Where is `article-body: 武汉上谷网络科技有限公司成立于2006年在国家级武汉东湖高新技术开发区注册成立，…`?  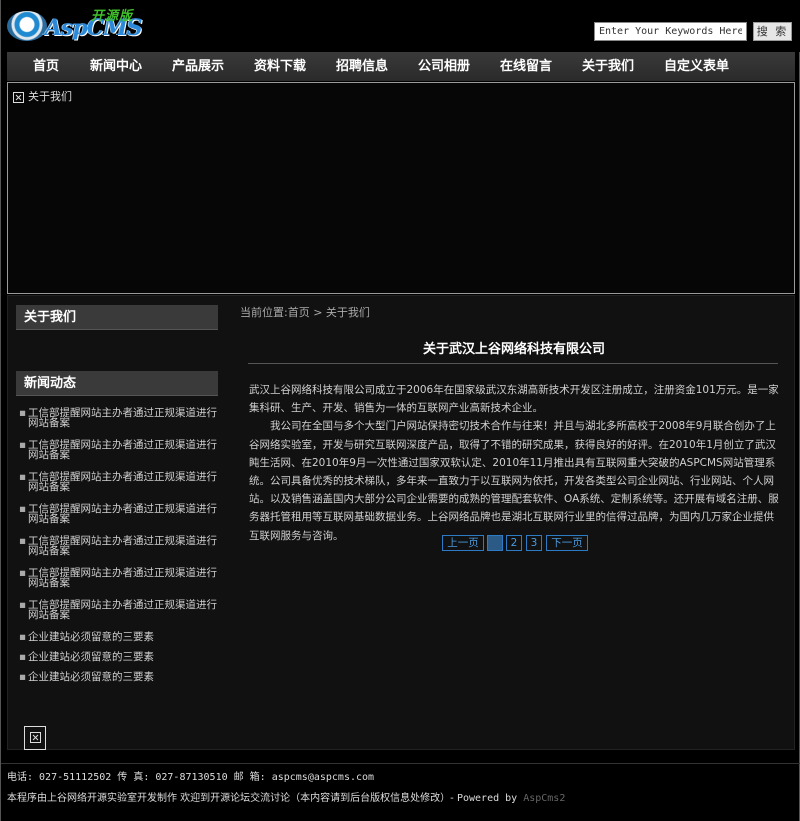
article-body: 武汉上谷网络科技有限公司成立于2006年在国家级武汉东湖高新技术开发区注册成立，… is located at coordinates (514, 463).